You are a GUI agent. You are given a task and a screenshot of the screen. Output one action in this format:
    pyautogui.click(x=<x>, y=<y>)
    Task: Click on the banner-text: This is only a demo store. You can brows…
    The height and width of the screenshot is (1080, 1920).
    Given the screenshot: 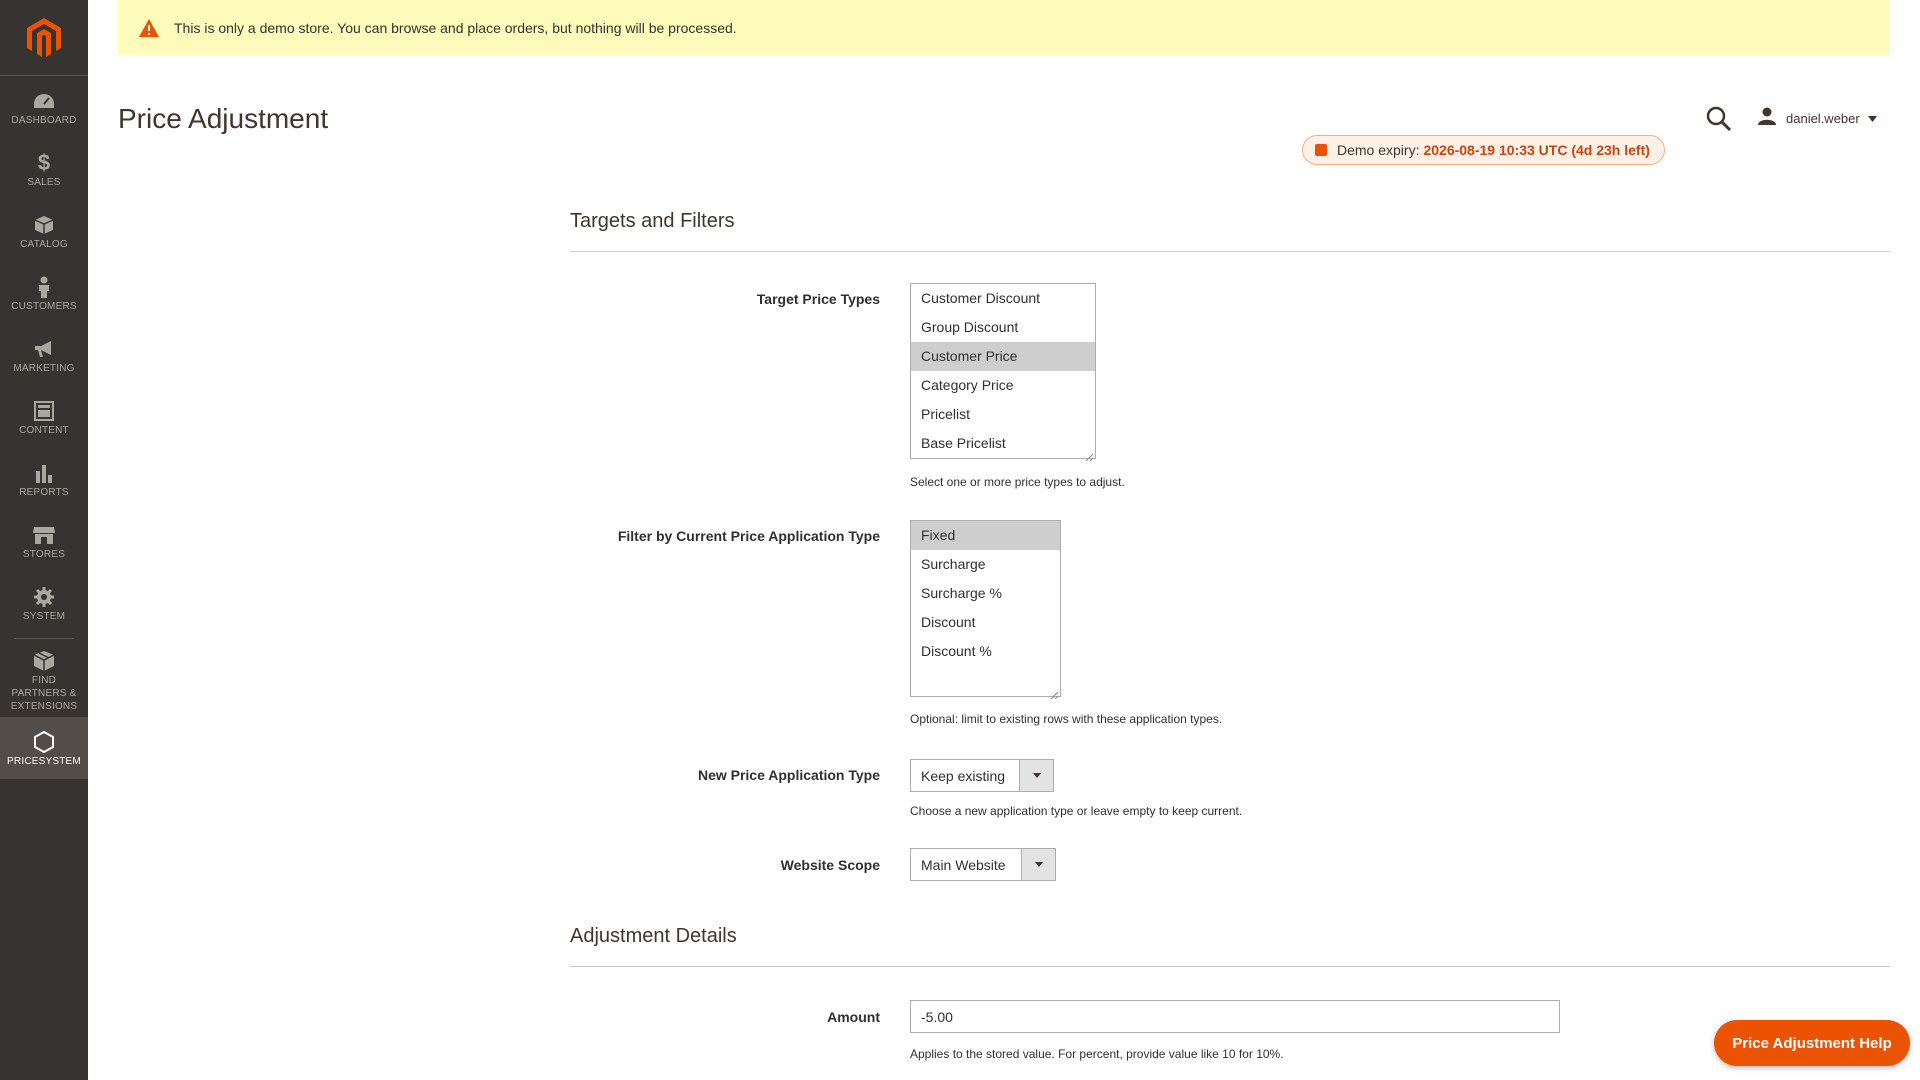 What is the action you would take?
    pyautogui.click(x=455, y=27)
    